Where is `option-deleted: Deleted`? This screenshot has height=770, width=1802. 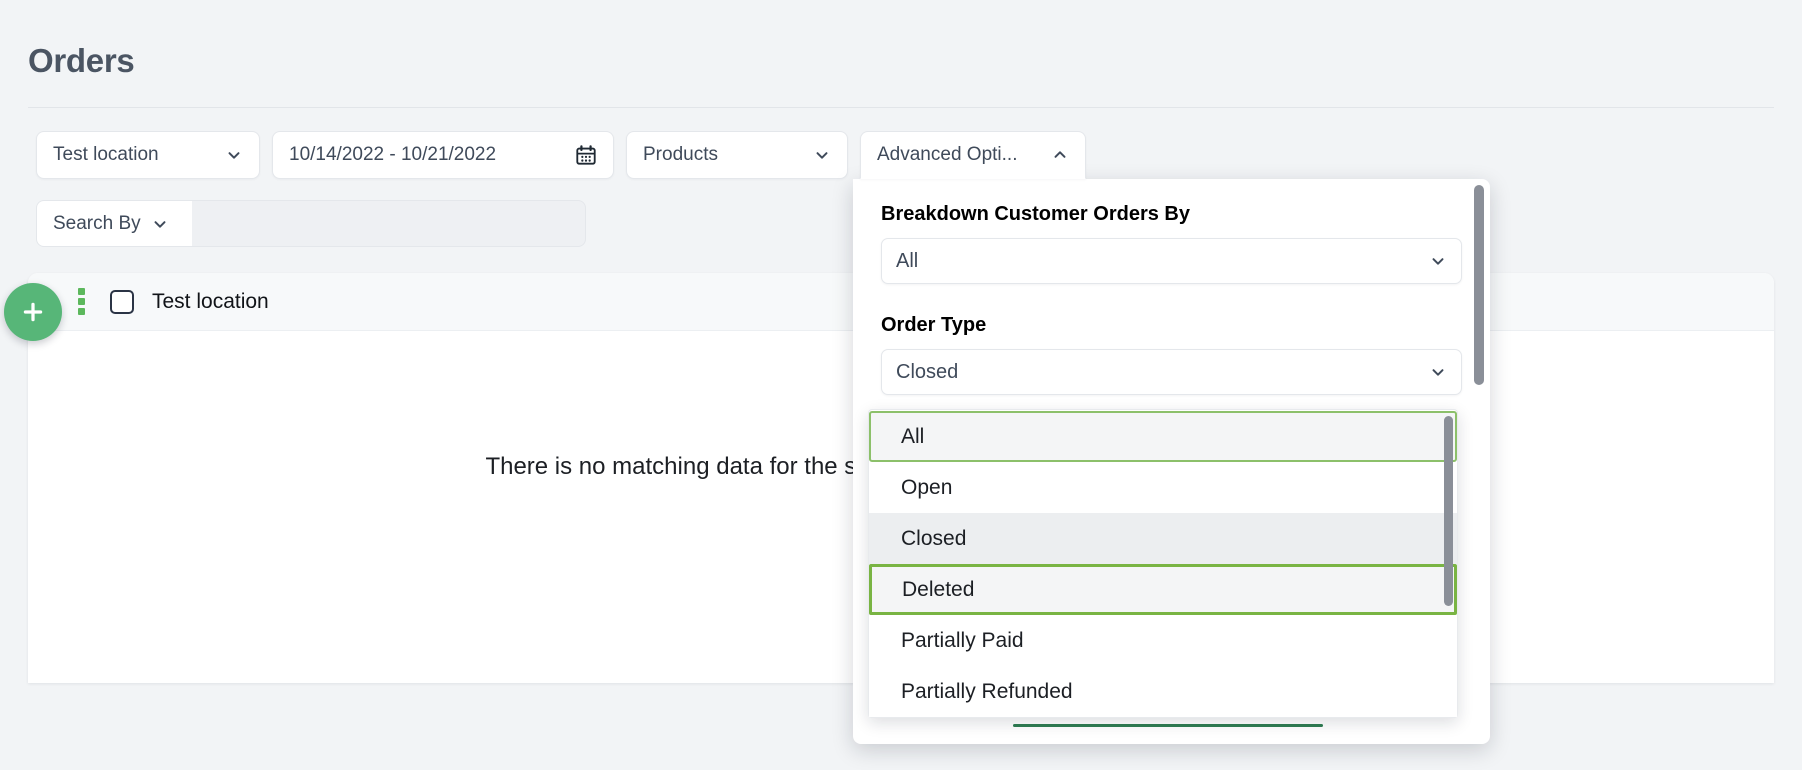
option-deleted: Deleted is located at coordinates (1163, 589).